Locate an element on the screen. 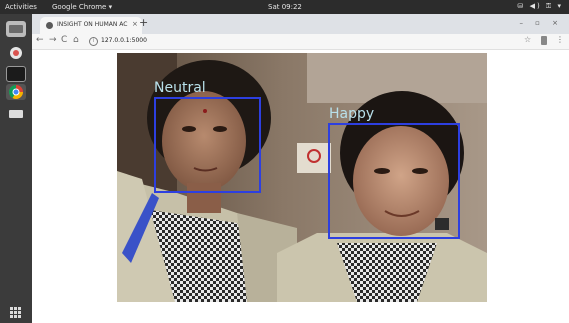  files-icon is located at coordinates (16, 29).